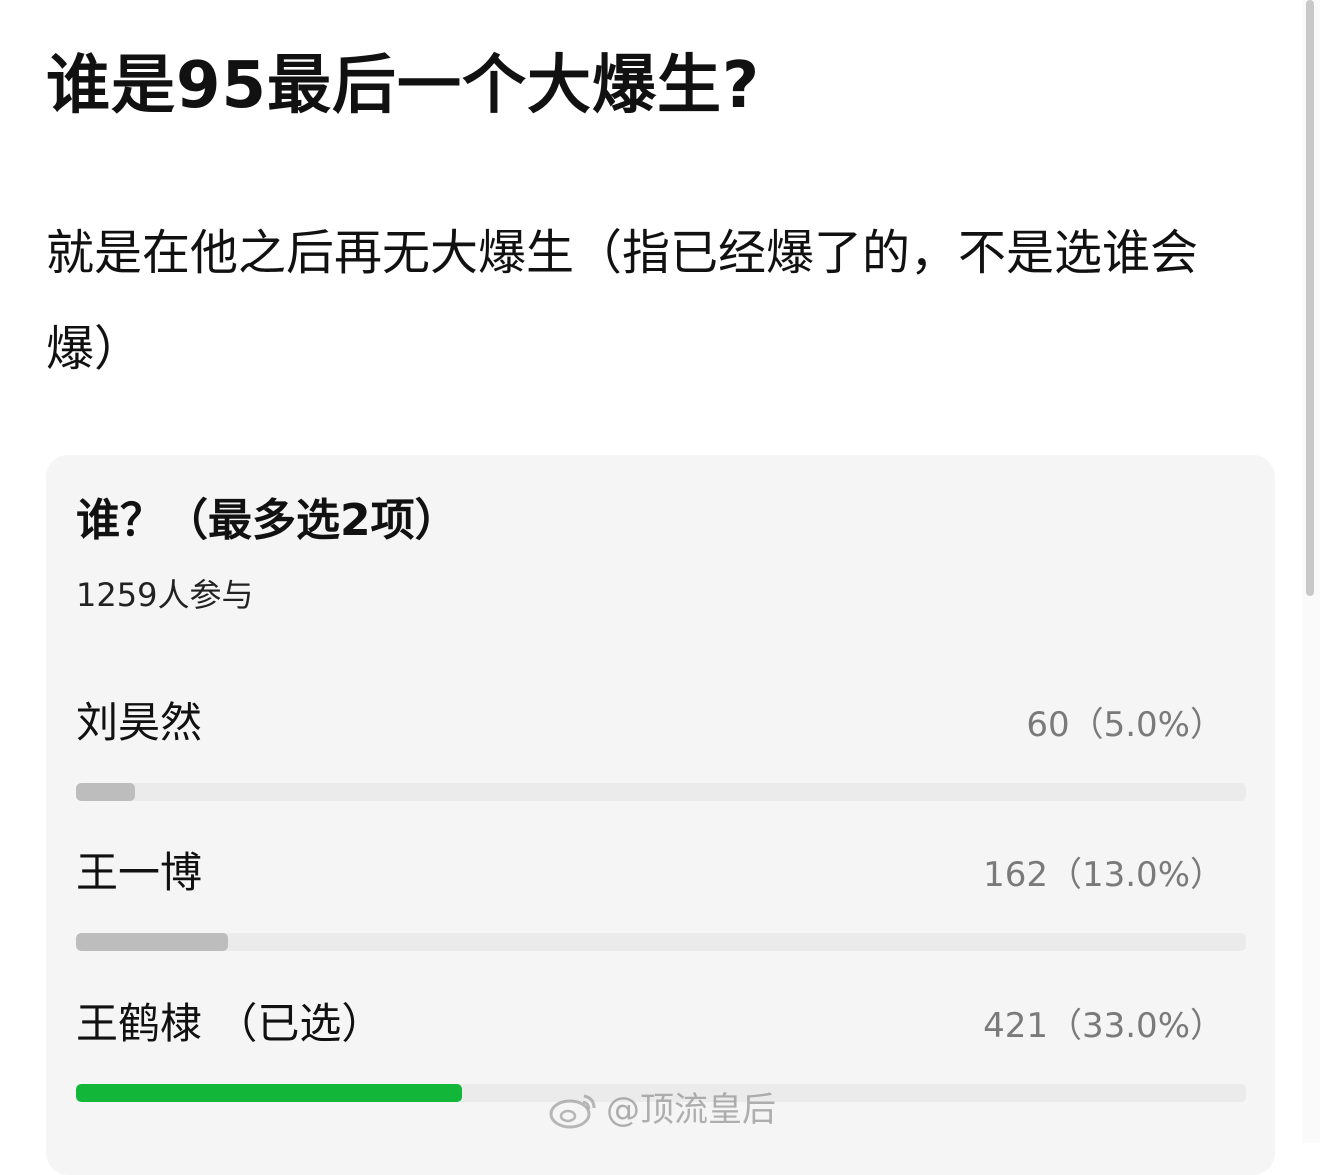 Image resolution: width=1320 pixels, height=1175 pixels. What do you see at coordinates (1125, 725) in the screenshot?
I see `poll-option-result: 60（5.0%）` at bounding box center [1125, 725].